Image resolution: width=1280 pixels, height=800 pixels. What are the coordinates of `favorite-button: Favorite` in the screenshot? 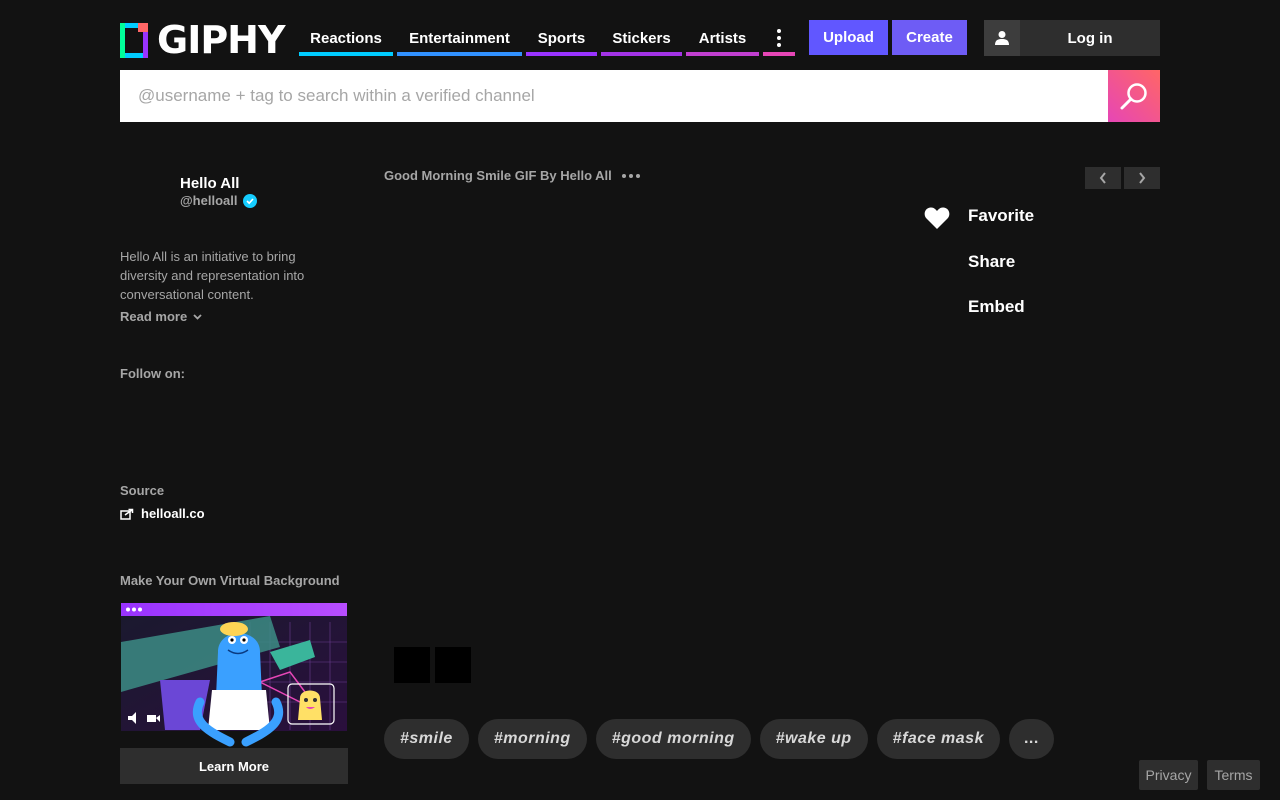 It's located at (1001, 216).